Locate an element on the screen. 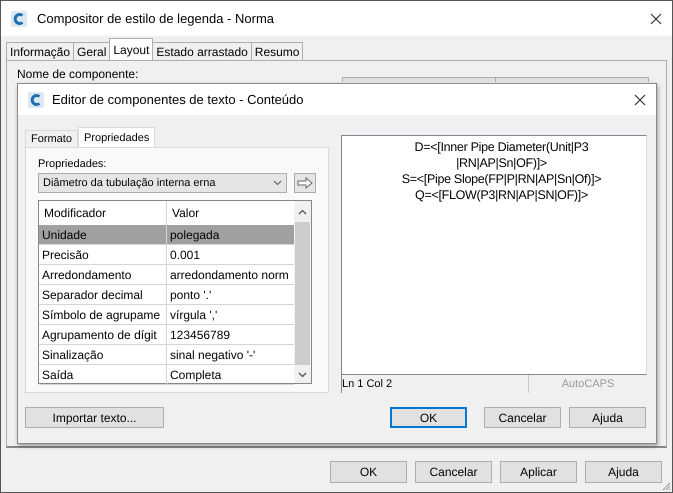  insert-button is located at coordinates (305, 183).